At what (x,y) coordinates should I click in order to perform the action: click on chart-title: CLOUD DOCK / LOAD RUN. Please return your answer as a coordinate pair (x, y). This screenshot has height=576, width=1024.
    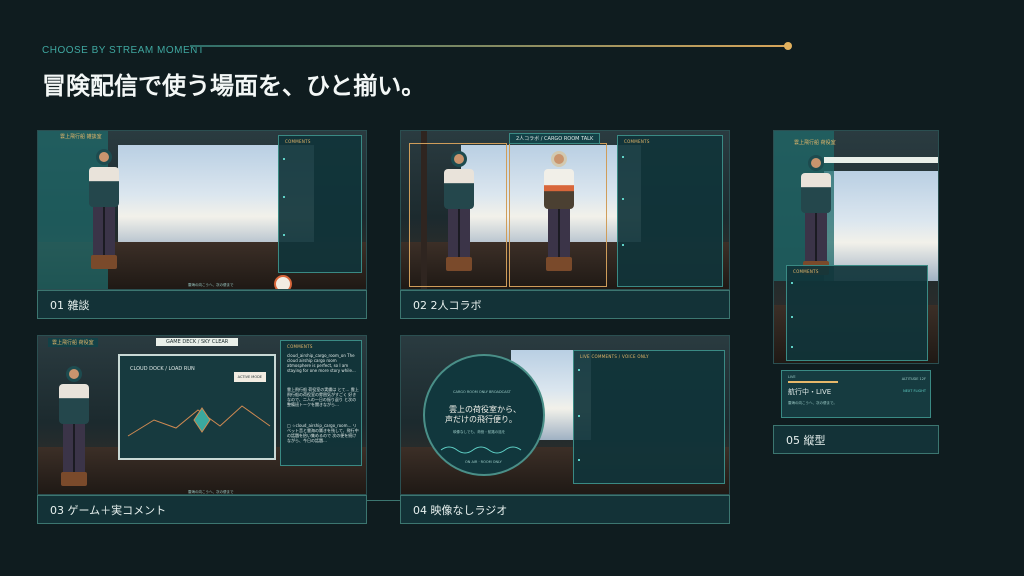
    Looking at the image, I should click on (162, 369).